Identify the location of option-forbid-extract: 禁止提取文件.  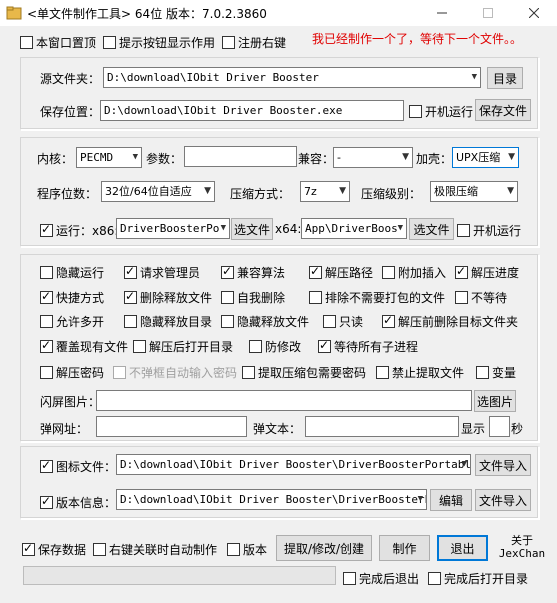
(420, 372).